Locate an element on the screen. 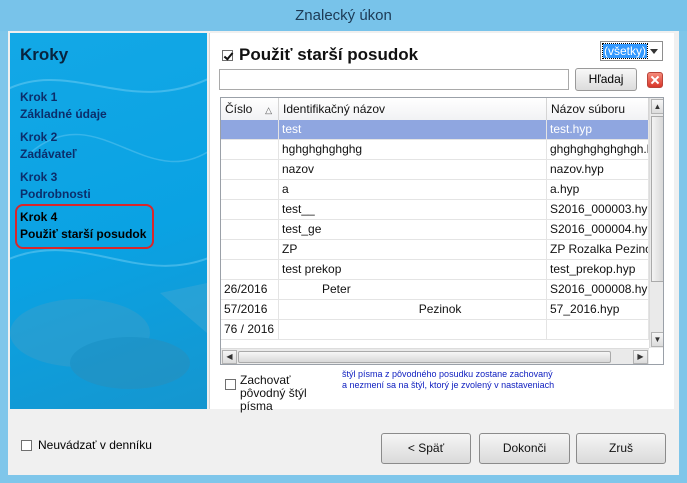 This screenshot has width=687, height=483. sidebar-title: Kroky is located at coordinates (44, 54).